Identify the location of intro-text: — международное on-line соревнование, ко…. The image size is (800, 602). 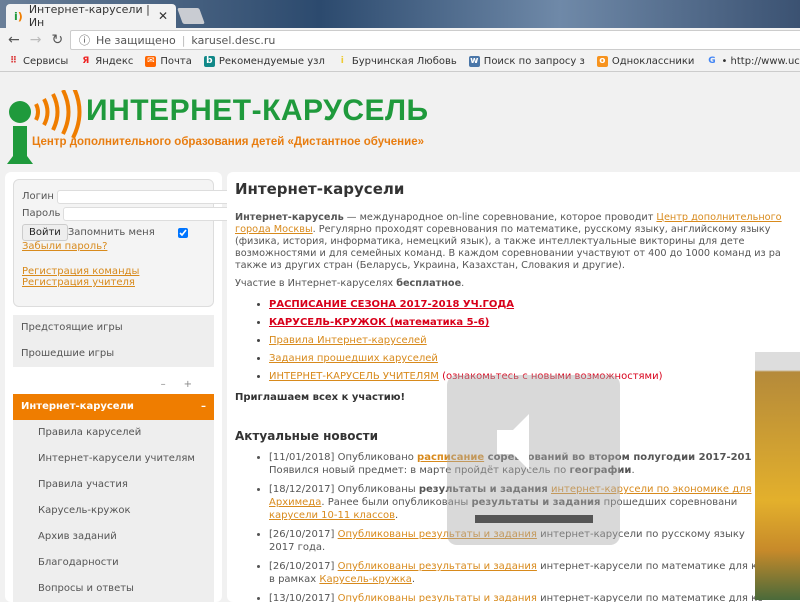
(500, 217).